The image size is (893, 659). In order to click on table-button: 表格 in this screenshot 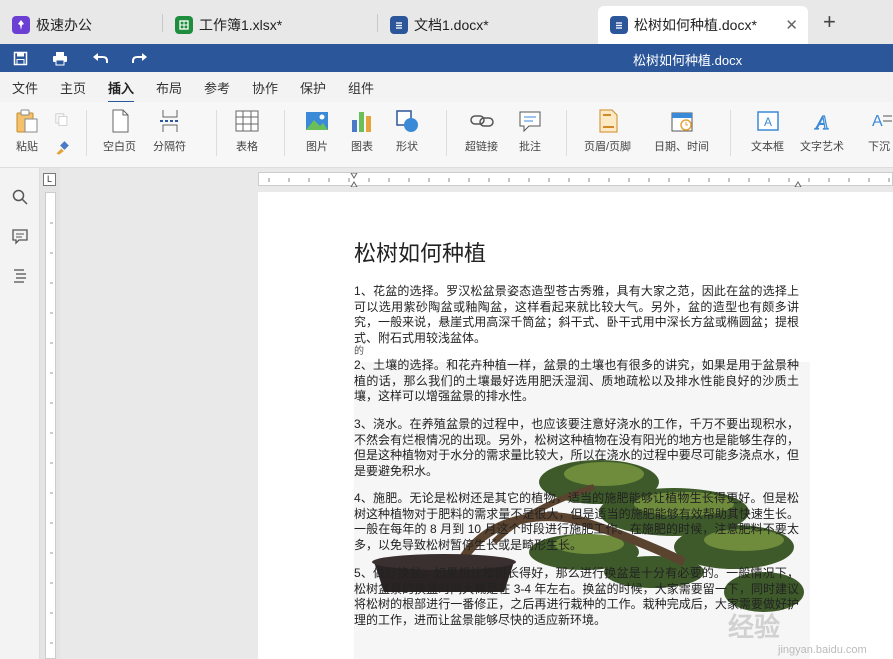, I will do `click(247, 131)`.